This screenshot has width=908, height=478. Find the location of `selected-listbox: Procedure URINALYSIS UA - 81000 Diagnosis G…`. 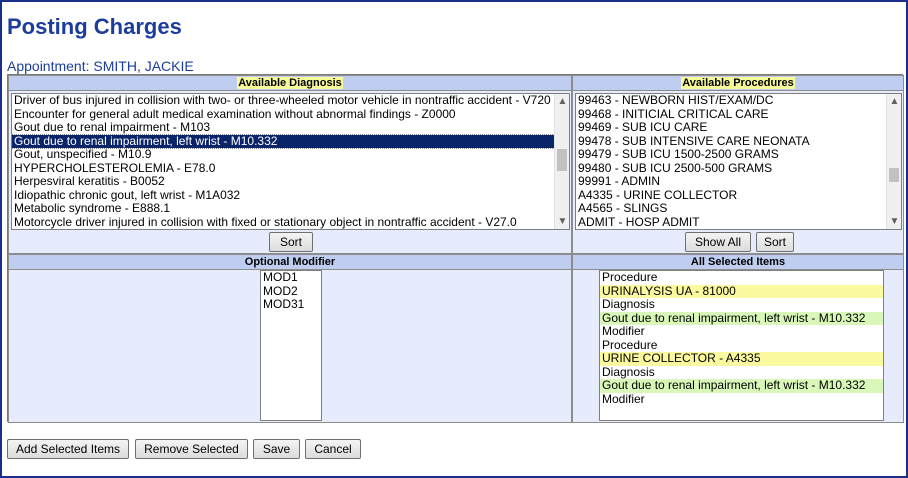

selected-listbox: Procedure URINALYSIS UA - 81000 Diagnosis G… is located at coordinates (741, 345).